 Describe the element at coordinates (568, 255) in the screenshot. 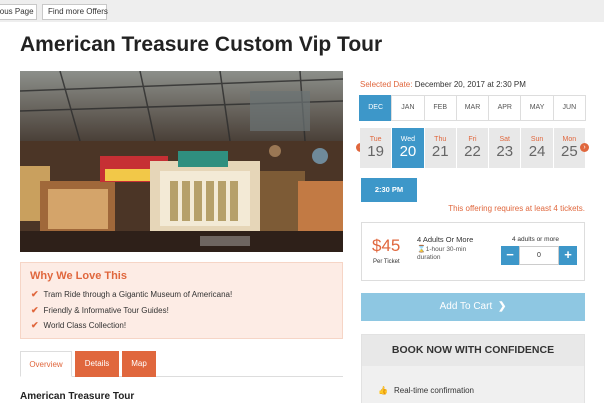

I see `increase-button: +` at that location.